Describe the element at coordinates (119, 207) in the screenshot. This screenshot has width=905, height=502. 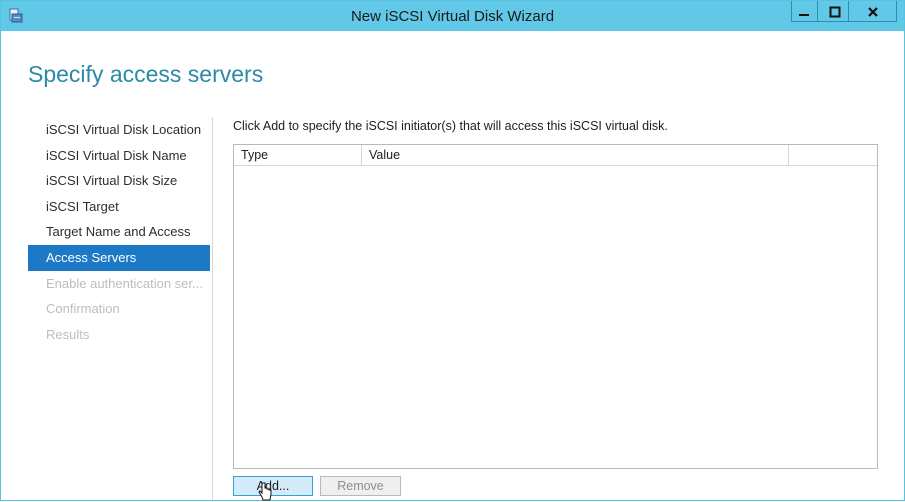
I see `nav-step-target: iSCSI Target` at that location.